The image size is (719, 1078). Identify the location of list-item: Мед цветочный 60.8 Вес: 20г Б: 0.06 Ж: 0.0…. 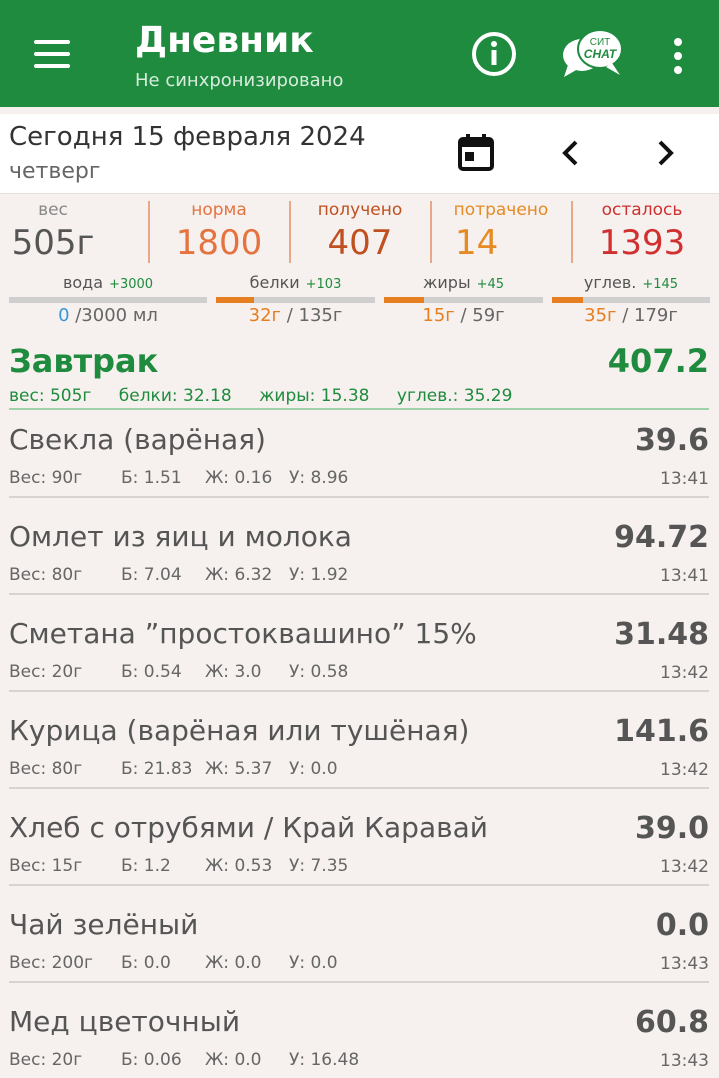
(359, 1037).